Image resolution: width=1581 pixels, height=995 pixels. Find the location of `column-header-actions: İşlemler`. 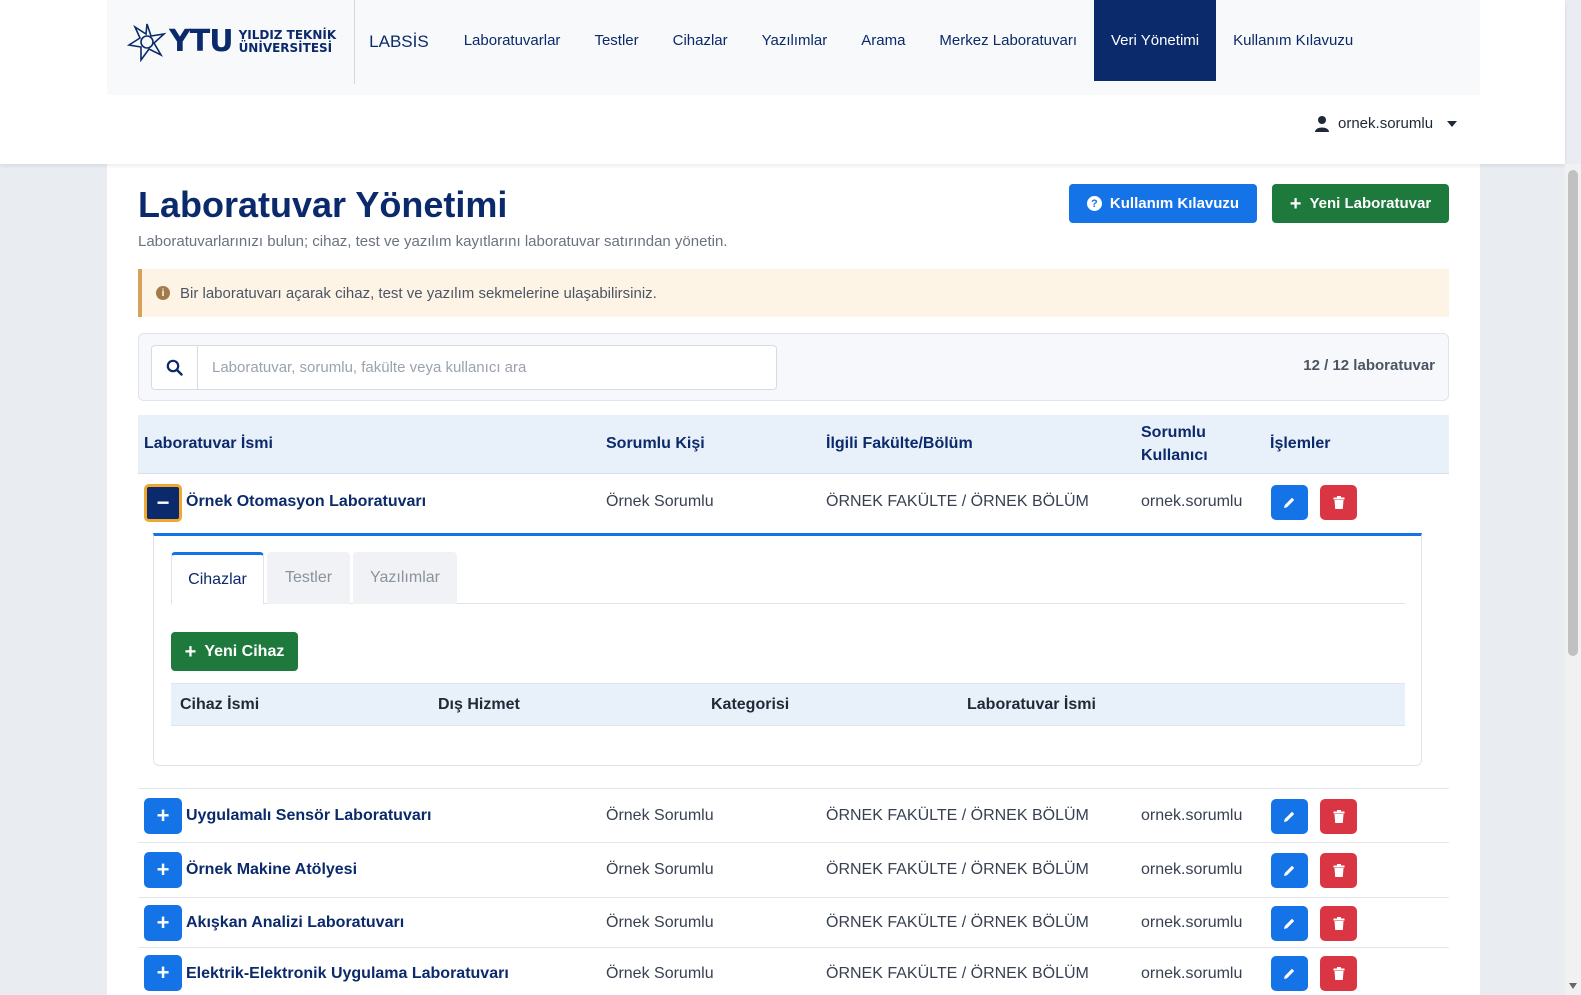

column-header-actions: İşlemler is located at coordinates (1300, 443).